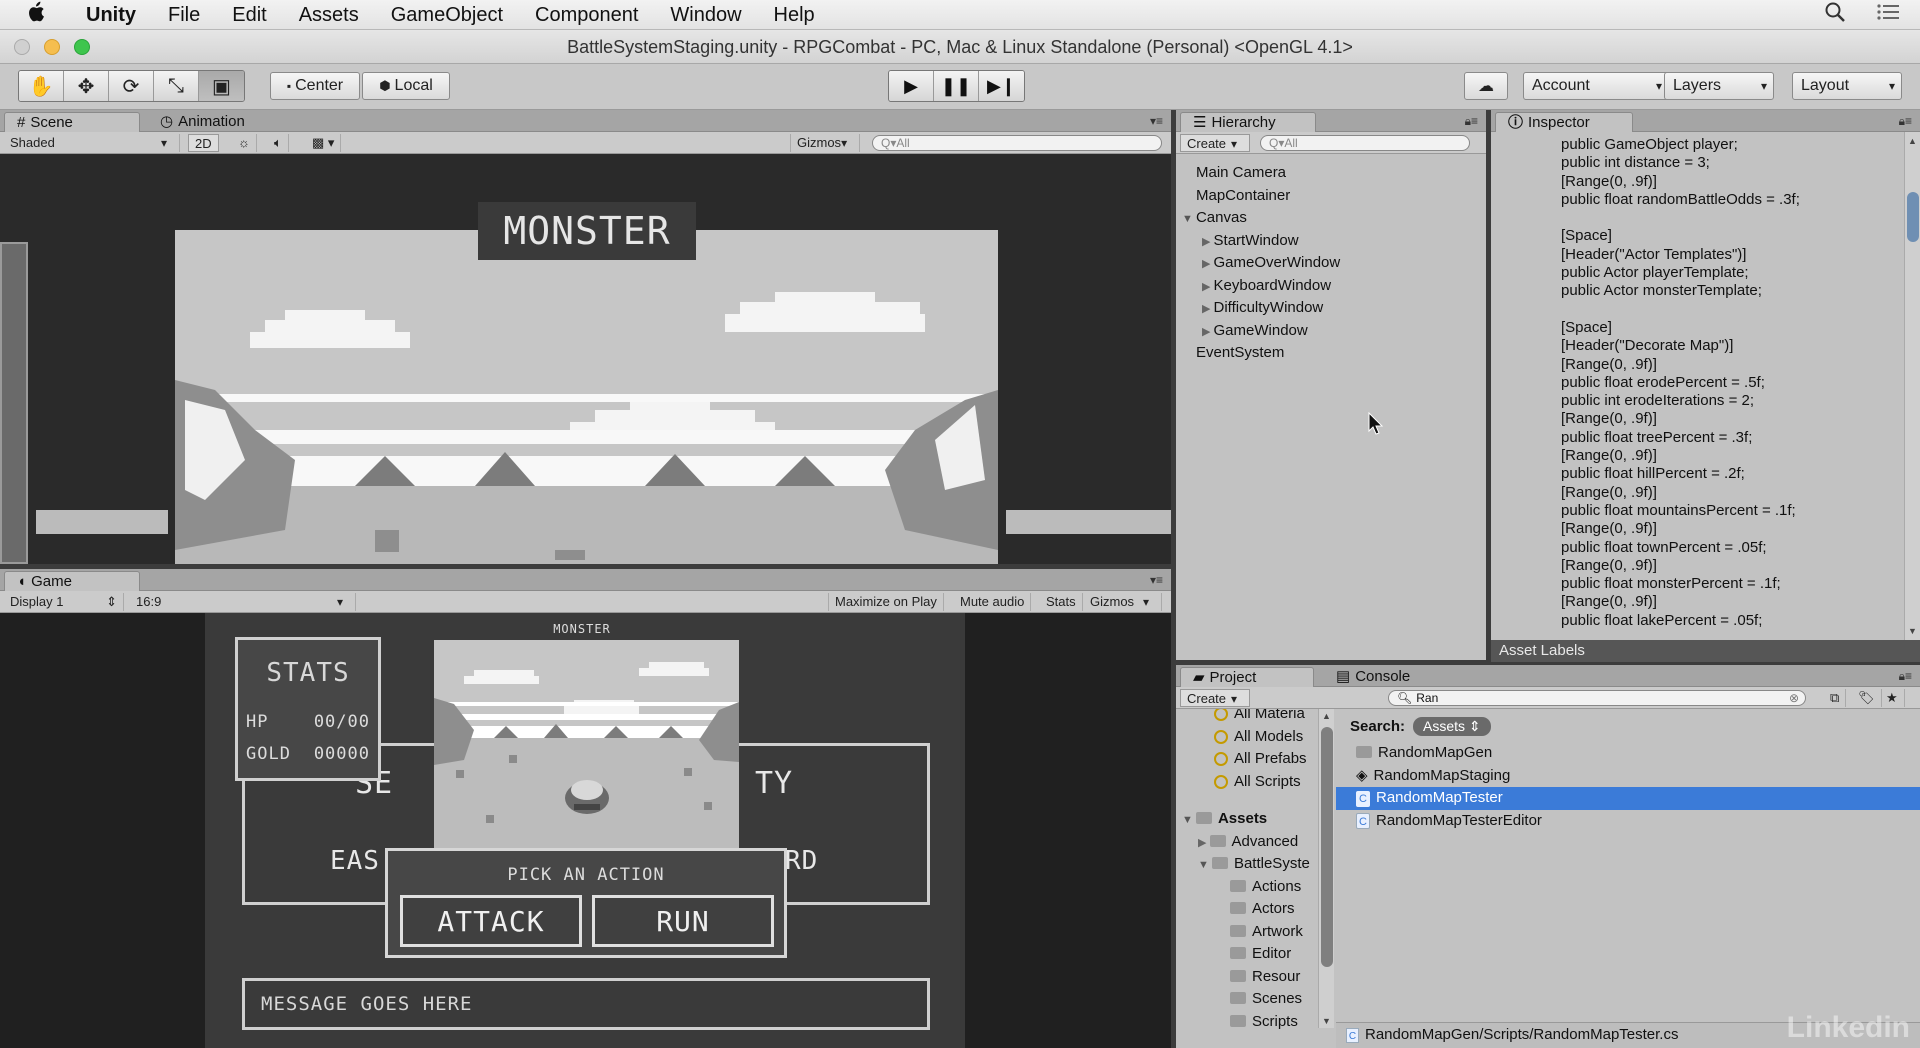  What do you see at coordinates (86, 86) in the screenshot?
I see `move-tool-icon: ✥` at bounding box center [86, 86].